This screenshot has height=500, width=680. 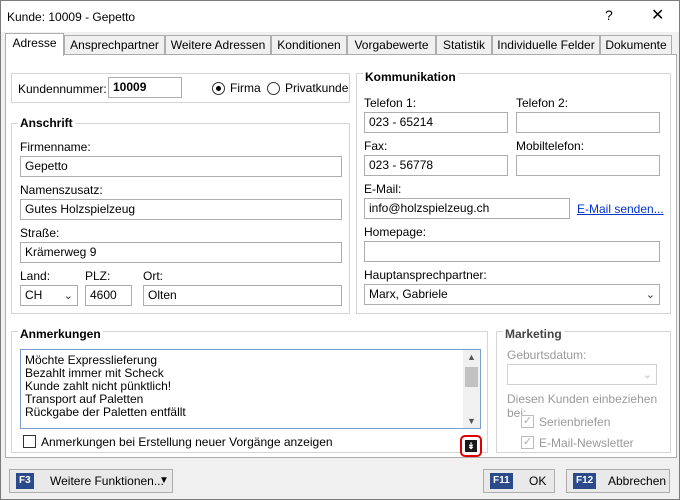 I want to click on dropdown-arrow-icon: ▼, so click(x=164, y=480).